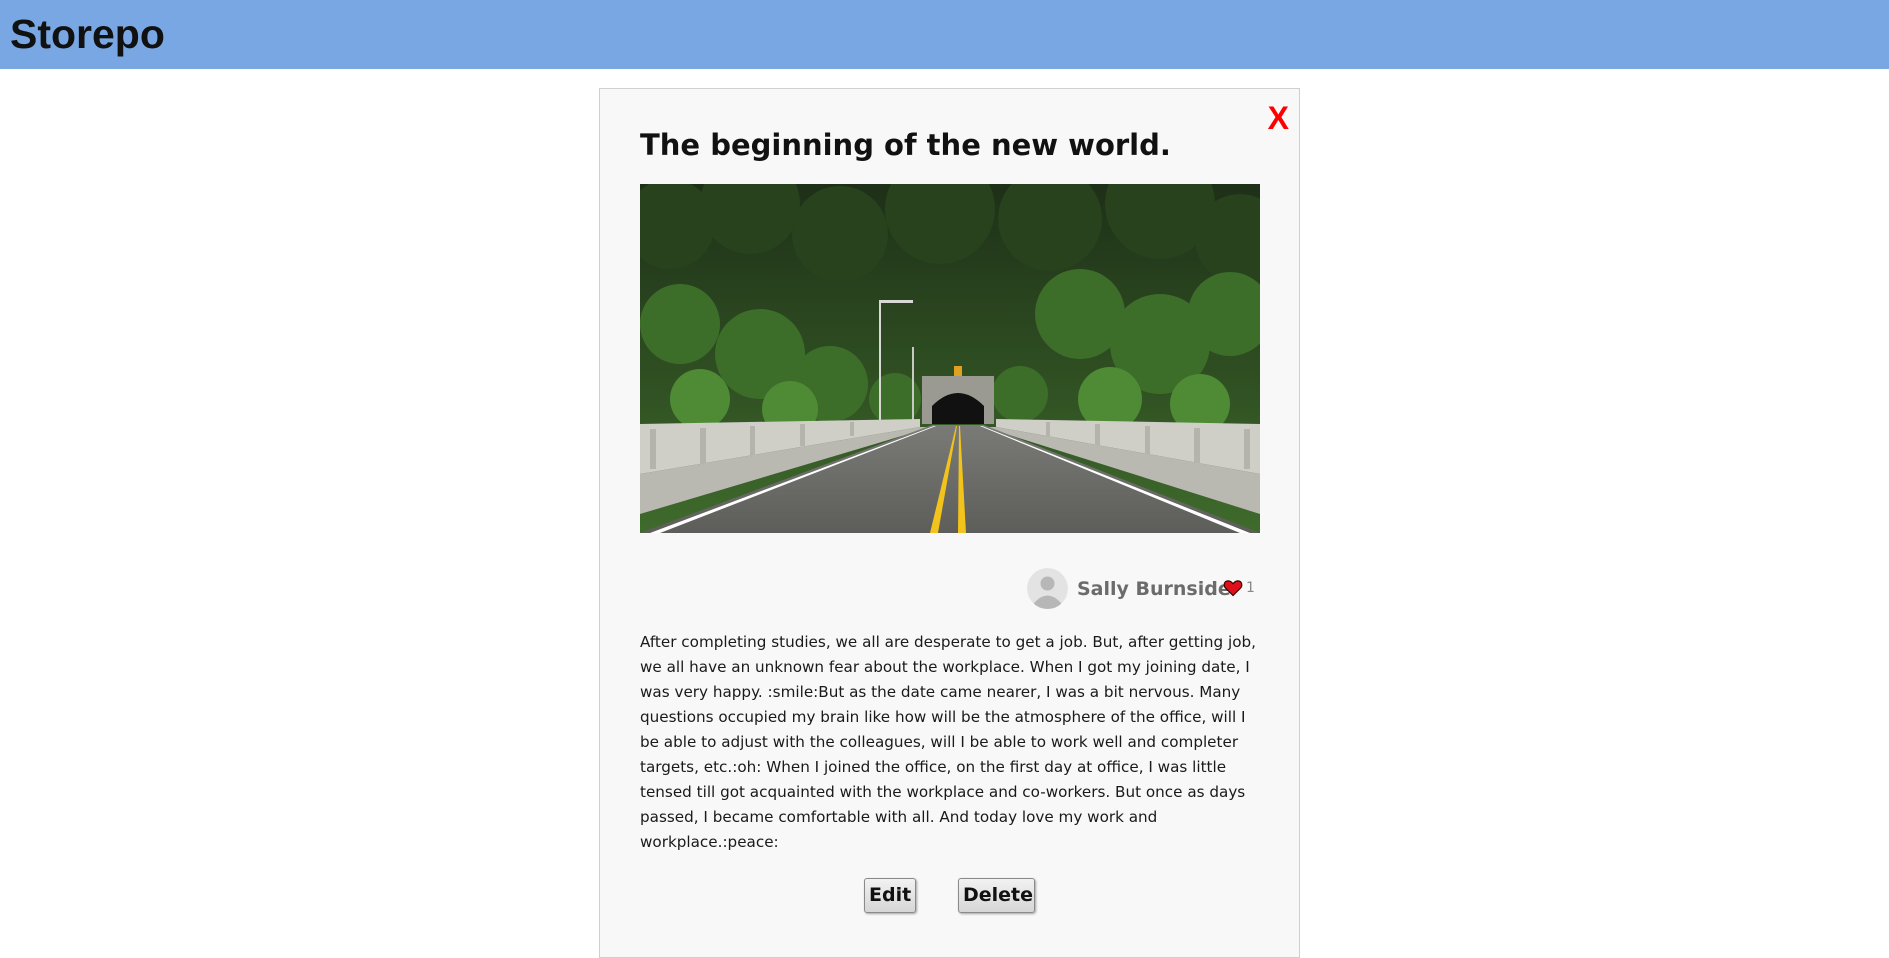 The height and width of the screenshot is (958, 1889). I want to click on heart-icon, so click(1233, 588).